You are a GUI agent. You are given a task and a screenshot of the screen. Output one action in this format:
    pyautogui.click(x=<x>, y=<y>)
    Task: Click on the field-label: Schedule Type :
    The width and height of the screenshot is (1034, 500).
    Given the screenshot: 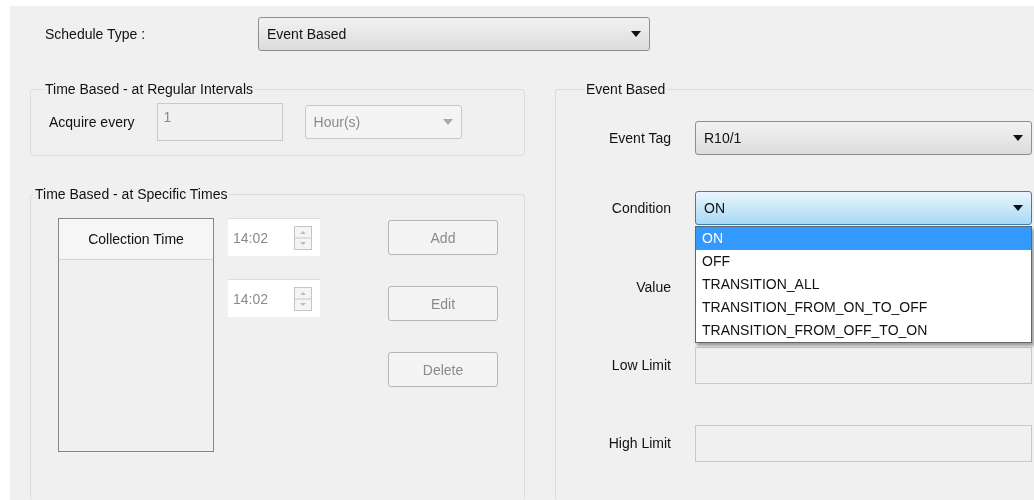 What is the action you would take?
    pyautogui.click(x=96, y=34)
    